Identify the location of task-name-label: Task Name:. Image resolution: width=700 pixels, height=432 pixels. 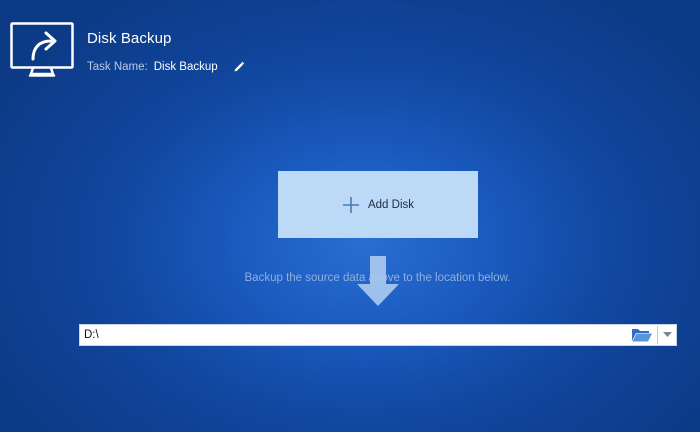
(117, 67).